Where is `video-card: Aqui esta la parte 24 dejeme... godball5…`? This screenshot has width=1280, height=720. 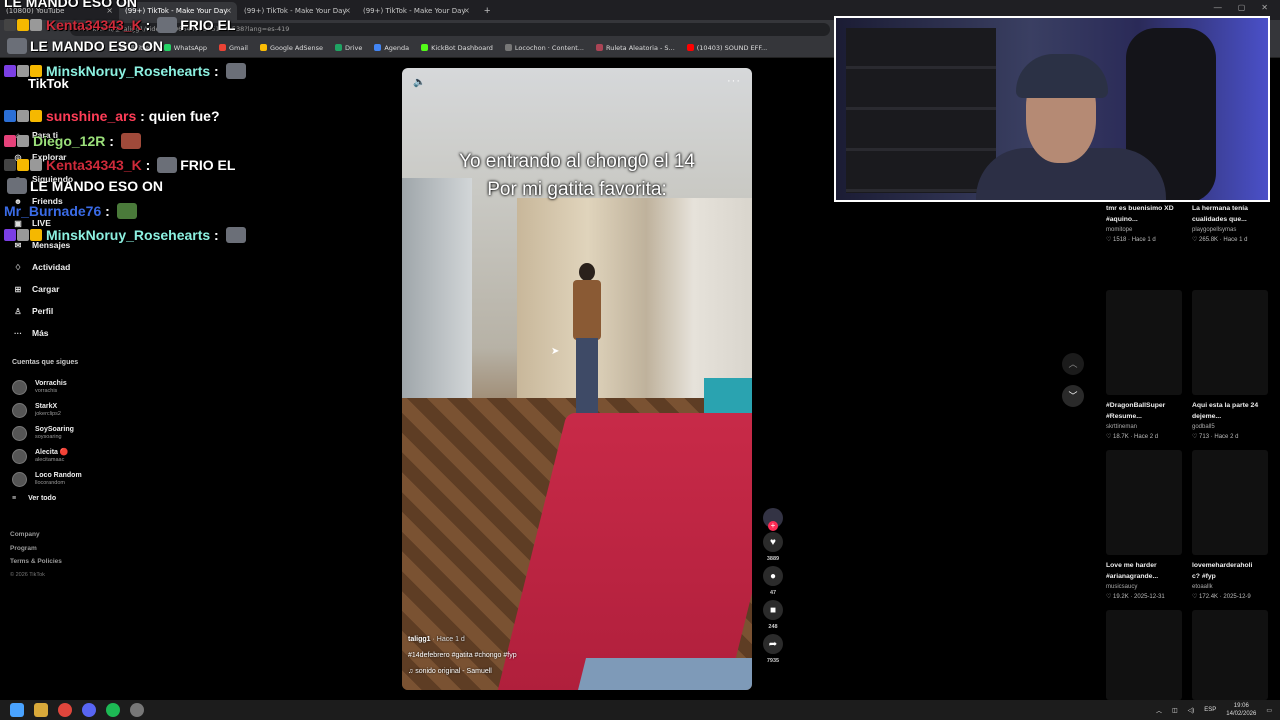
video-card: Aqui esta la parte 24 dejeme... godball5… is located at coordinates (1230, 366).